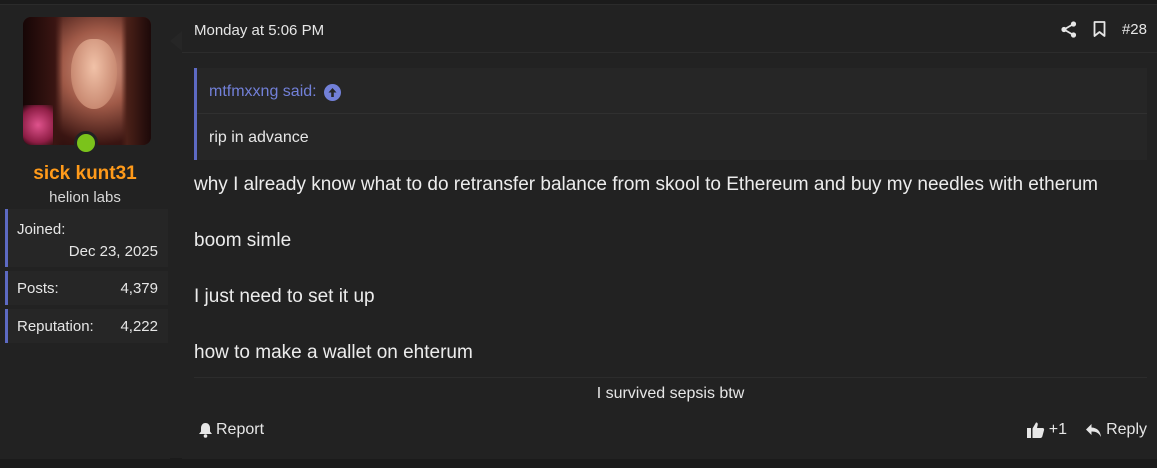 The height and width of the screenshot is (468, 1157). Describe the element at coordinates (86, 143) in the screenshot. I see `online-status-indicator` at that location.